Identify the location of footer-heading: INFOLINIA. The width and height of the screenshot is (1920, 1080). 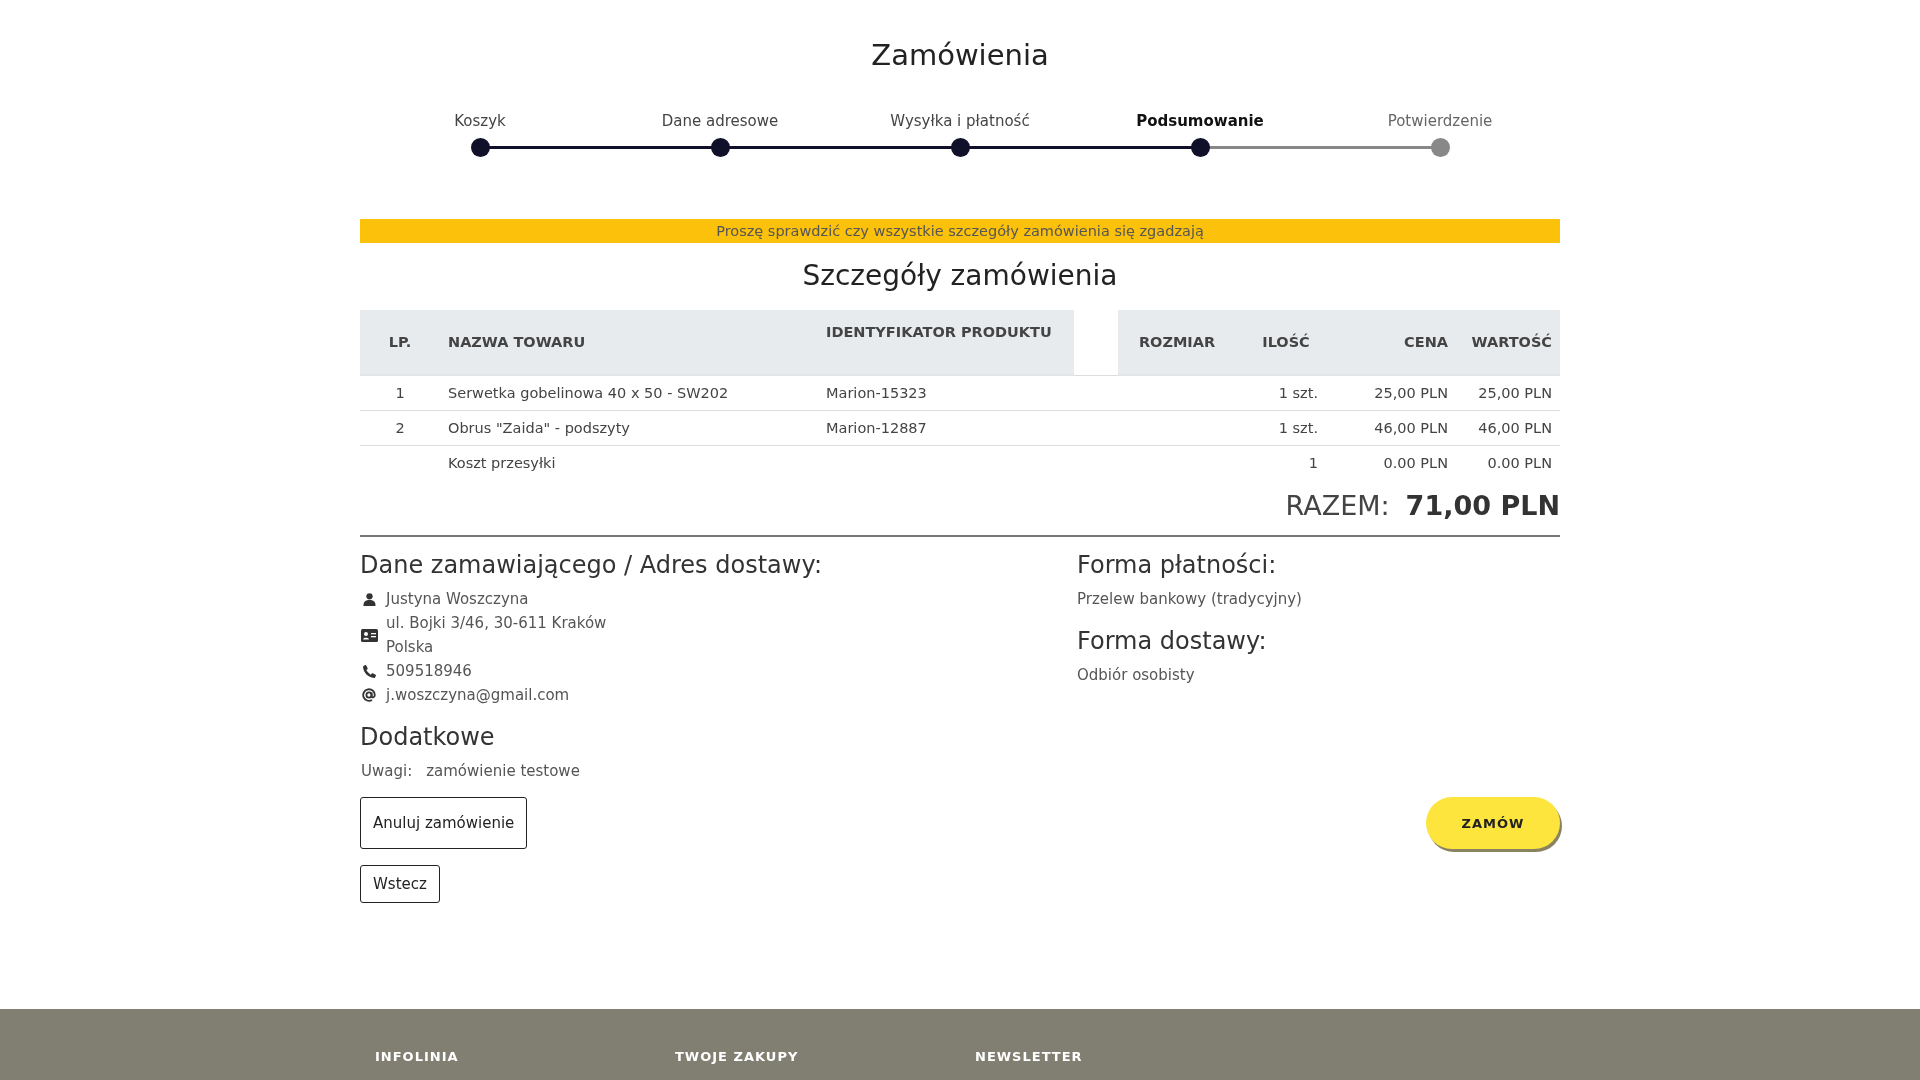
(417, 1056).